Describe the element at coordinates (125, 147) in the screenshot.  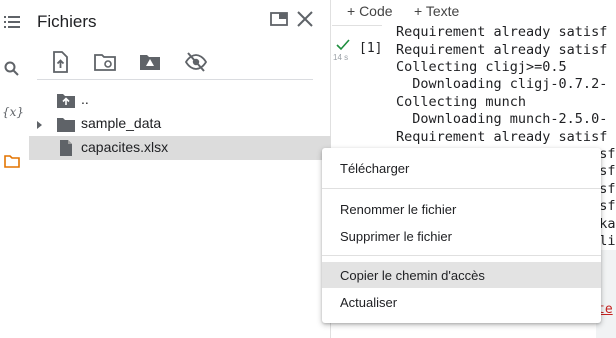
I see `file-label: capacites.xlsx` at that location.